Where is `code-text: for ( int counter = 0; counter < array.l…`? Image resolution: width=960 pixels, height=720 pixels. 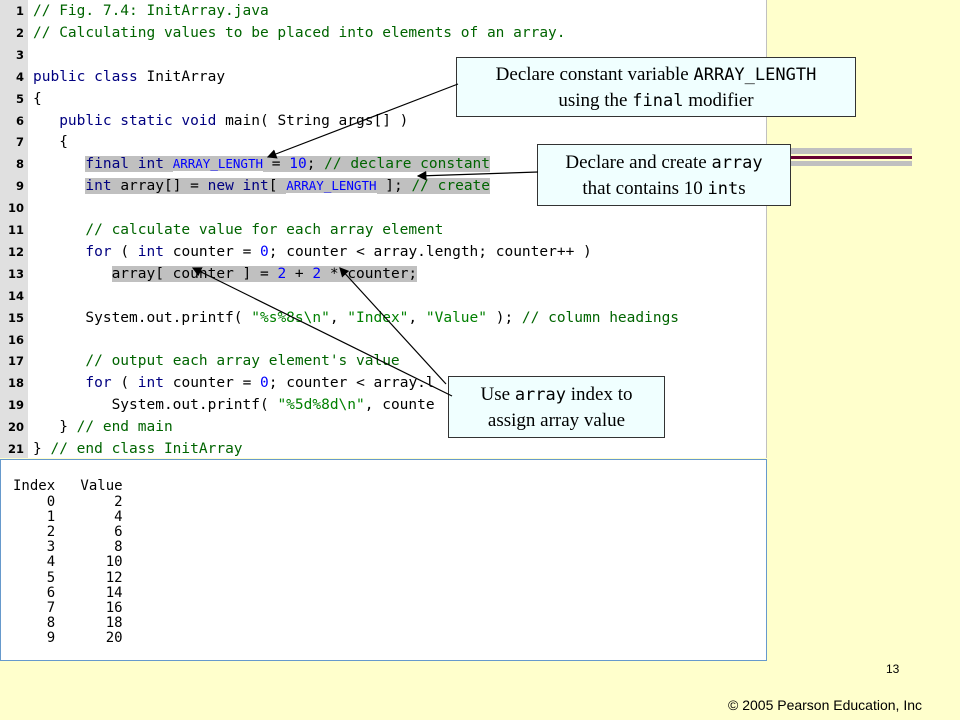
code-text: for ( int counter = 0; counter < array.l… is located at coordinates (312, 252).